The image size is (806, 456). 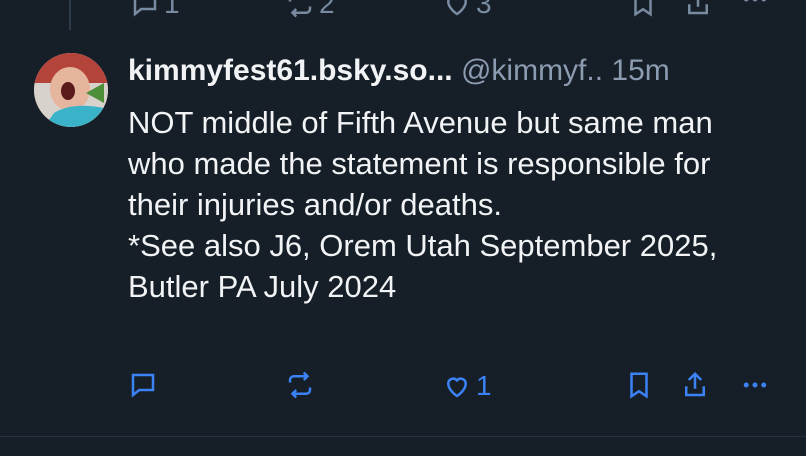 What do you see at coordinates (327, 9) in the screenshot?
I see `previous-repost-count: 2` at bounding box center [327, 9].